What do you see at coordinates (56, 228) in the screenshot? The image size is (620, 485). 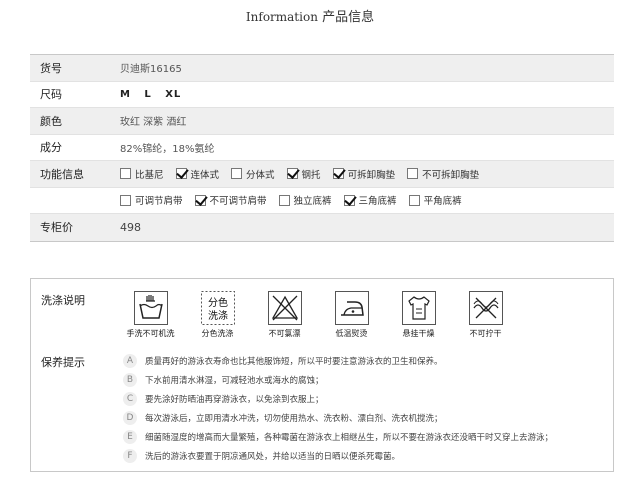 I see `spec-label: 专柜价` at bounding box center [56, 228].